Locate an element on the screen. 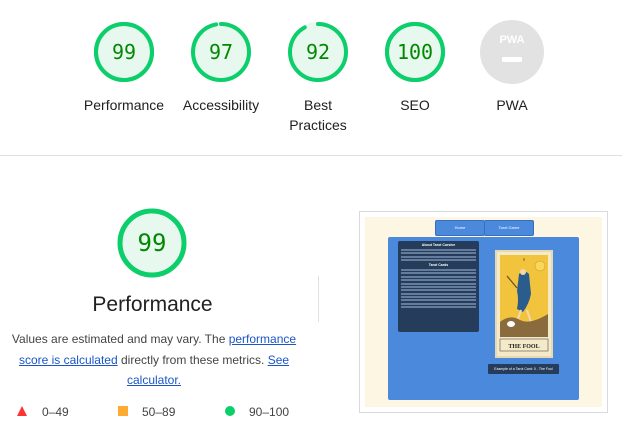  screenshot-text-title: About Tarot Cursive is located at coordinates (438, 245).